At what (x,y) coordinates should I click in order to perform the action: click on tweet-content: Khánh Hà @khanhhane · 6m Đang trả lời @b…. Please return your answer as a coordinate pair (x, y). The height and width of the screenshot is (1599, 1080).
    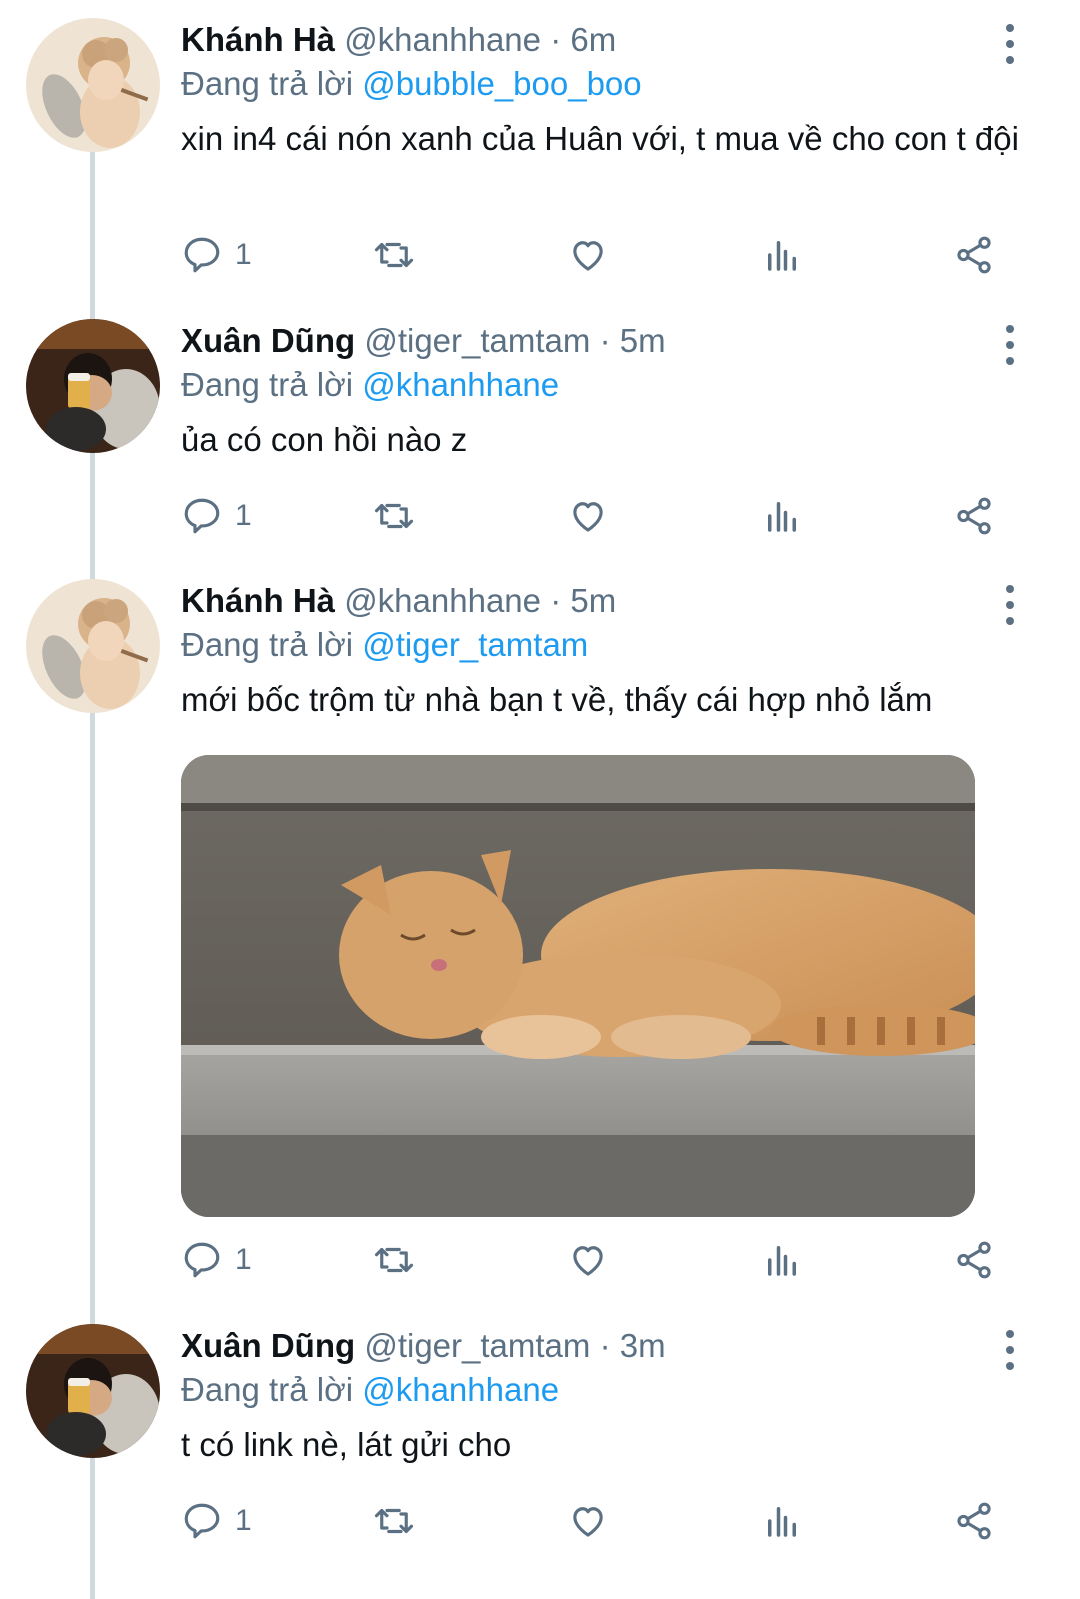
    Looking at the image, I should click on (600, 89).